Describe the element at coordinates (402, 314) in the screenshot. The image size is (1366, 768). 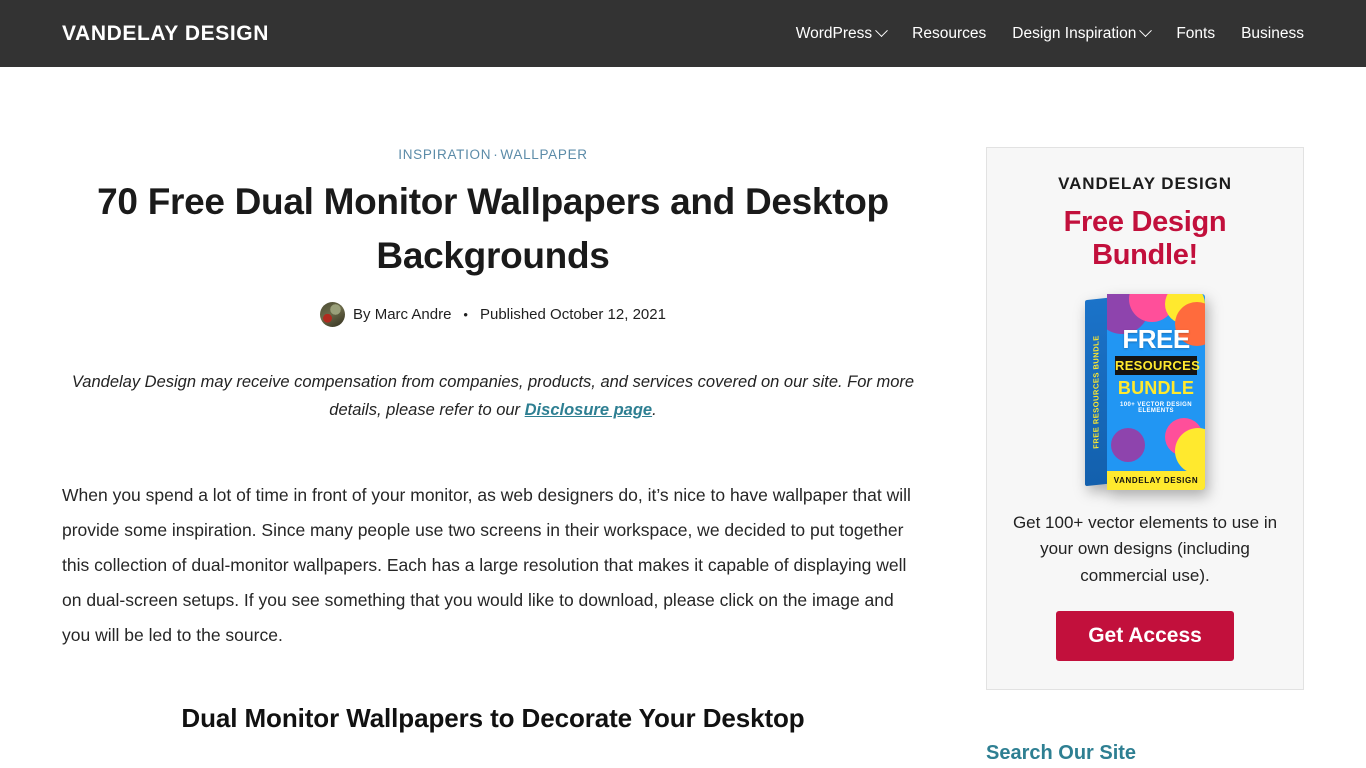
I see `author-name: By Marc Andre` at that location.